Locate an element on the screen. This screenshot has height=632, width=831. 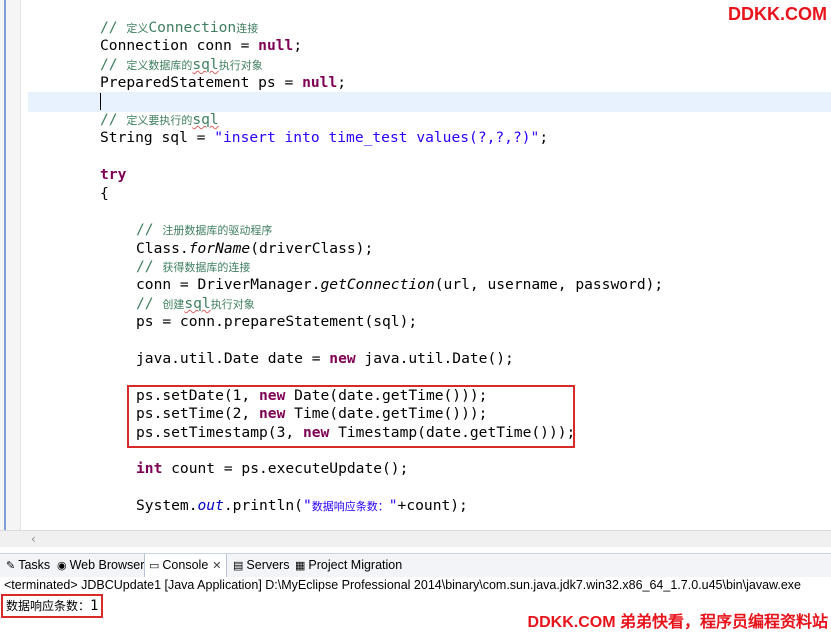
code-line-2: Connection conn = null; is located at coordinates (201, 45).